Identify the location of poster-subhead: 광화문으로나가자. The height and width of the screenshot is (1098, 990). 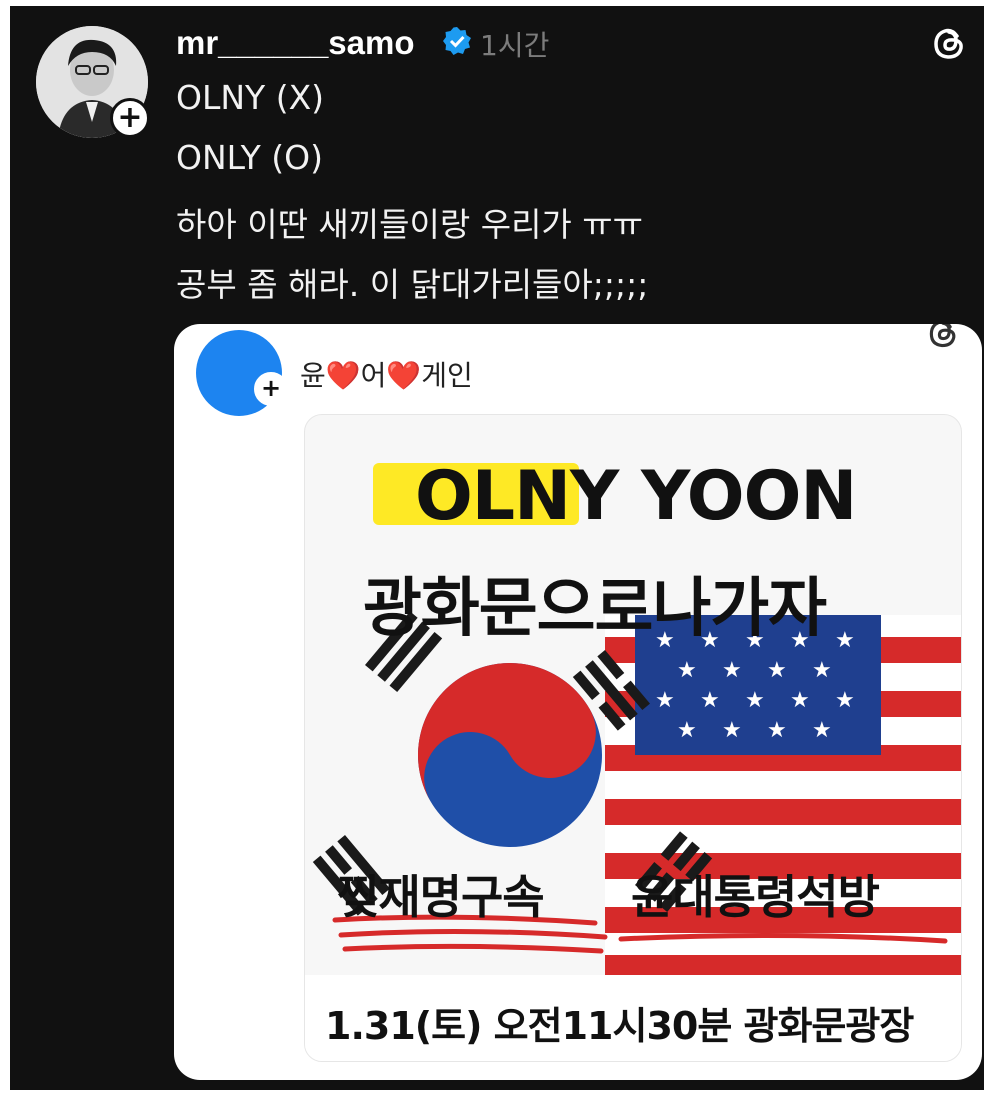
(595, 609).